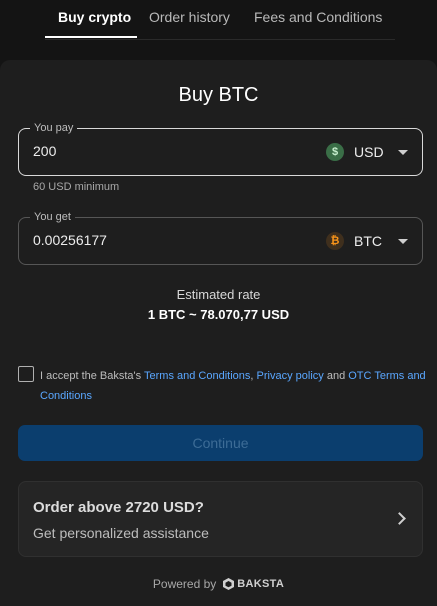  What do you see at coordinates (220, 237) in the screenshot?
I see `get-amount-field: You get 0.00256177 ₿ BTC` at bounding box center [220, 237].